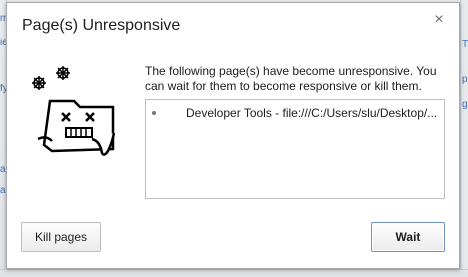 The image size is (468, 277). What do you see at coordinates (465, 105) in the screenshot?
I see `background-text-fragment: g` at bounding box center [465, 105].